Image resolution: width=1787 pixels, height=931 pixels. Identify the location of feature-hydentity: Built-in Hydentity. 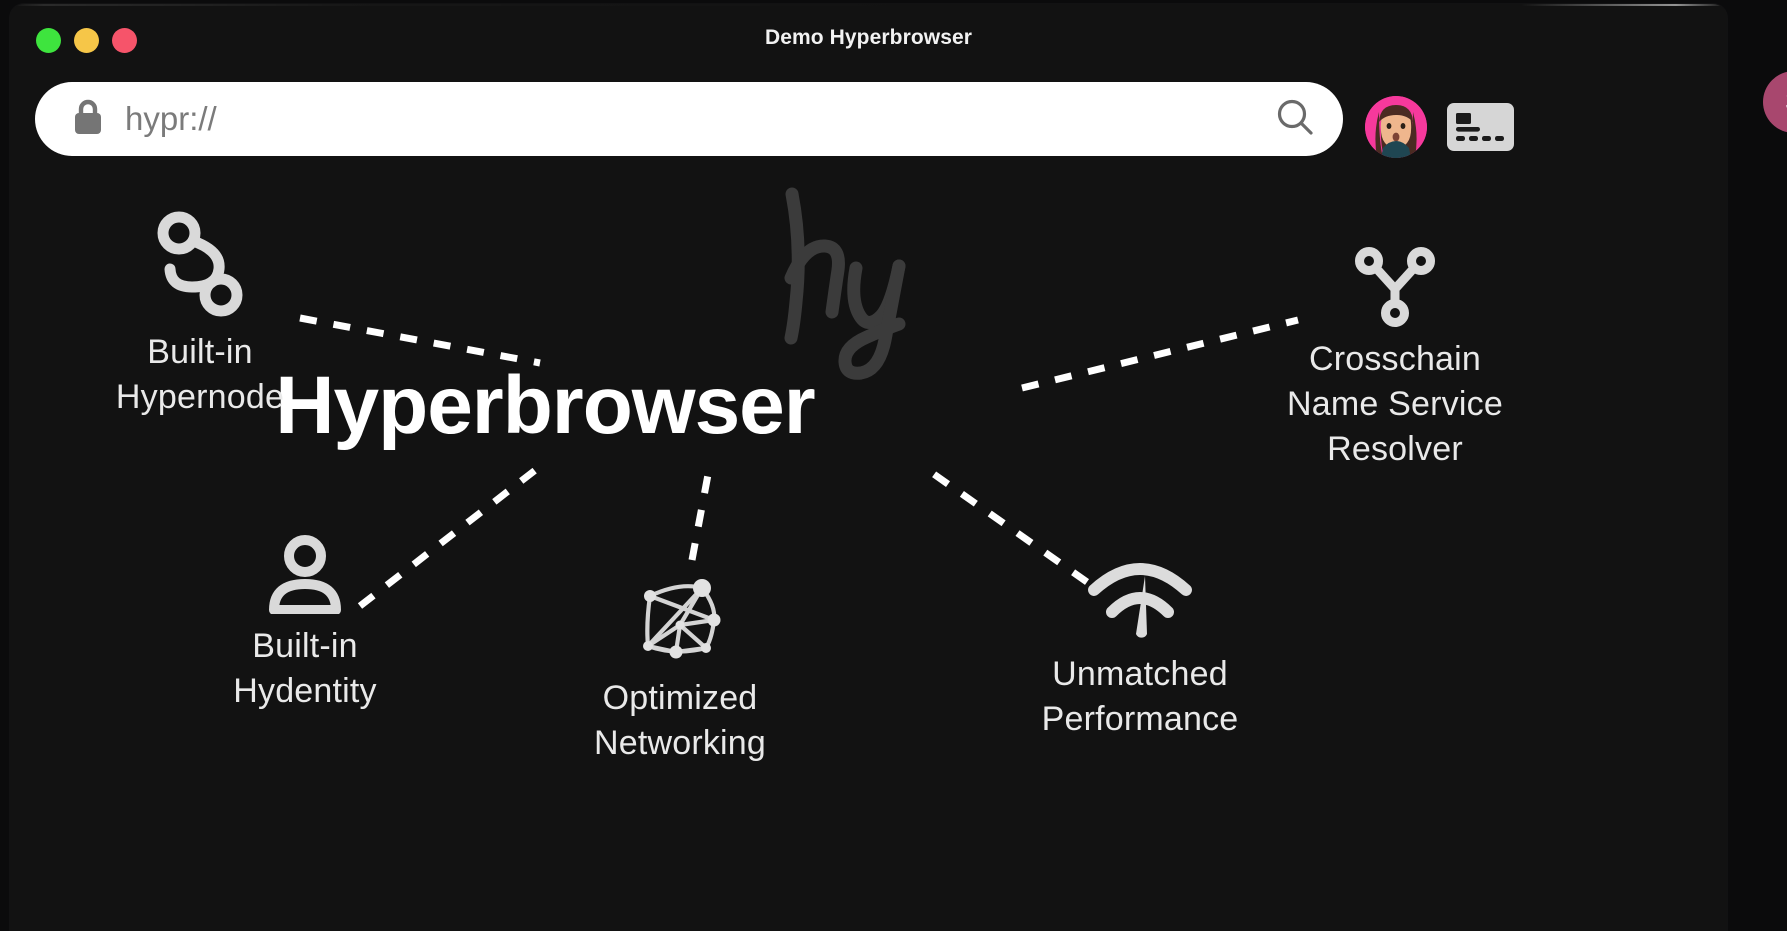
(305, 622).